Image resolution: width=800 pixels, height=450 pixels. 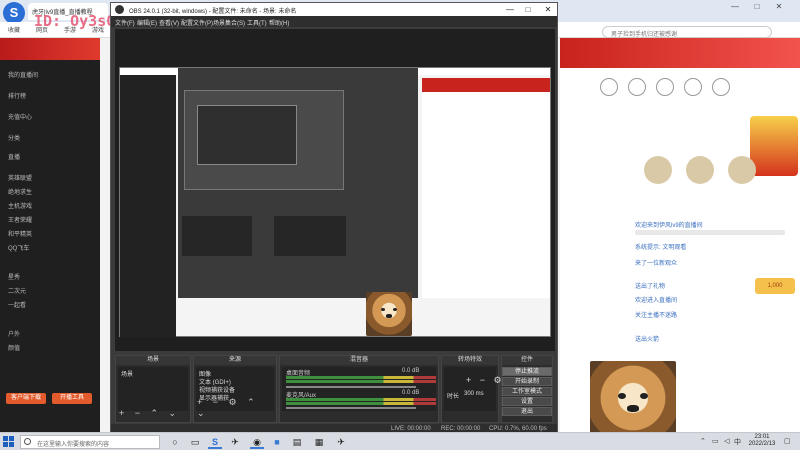 I want to click on browser-logo-icon: S, so click(x=14, y=13).